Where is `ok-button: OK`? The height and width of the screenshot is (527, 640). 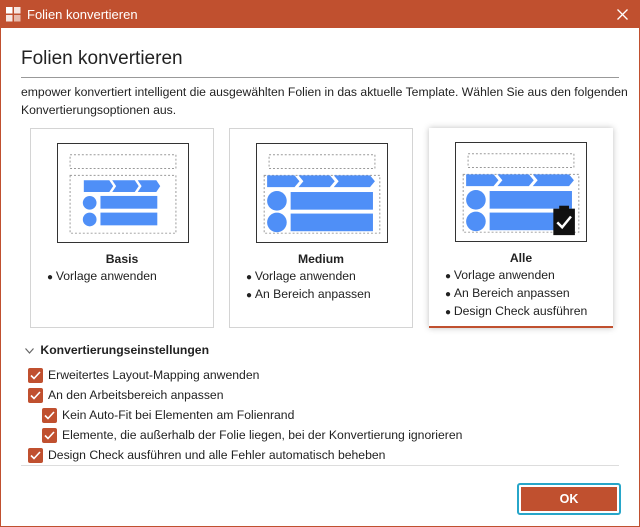
ok-button: OK is located at coordinates (569, 499).